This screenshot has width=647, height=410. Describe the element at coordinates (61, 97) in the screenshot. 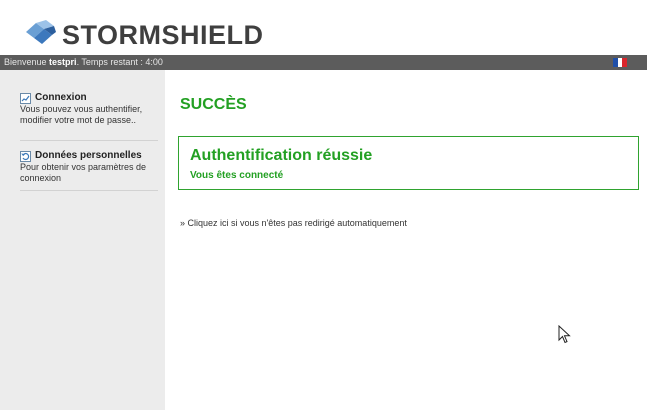

I see `sidebar-item-label: Connexion` at that location.